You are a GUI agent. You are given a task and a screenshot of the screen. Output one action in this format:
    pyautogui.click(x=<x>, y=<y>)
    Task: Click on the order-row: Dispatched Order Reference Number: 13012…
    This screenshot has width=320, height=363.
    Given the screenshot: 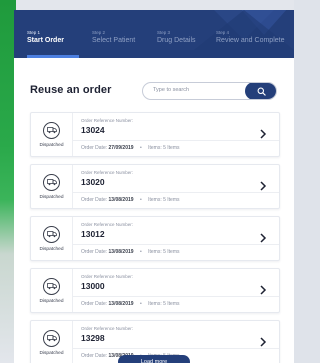 What is the action you would take?
    pyautogui.click(x=155, y=238)
    